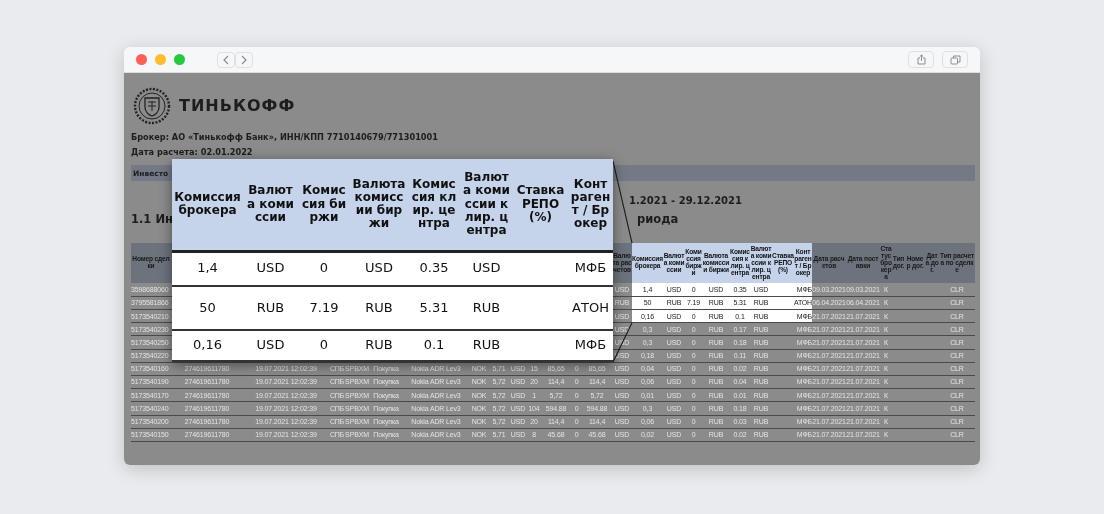 Image resolution: width=1104 pixels, height=514 pixels. What do you see at coordinates (324, 205) in the screenshot?
I see `column-header: Комиссия биржи` at bounding box center [324, 205].